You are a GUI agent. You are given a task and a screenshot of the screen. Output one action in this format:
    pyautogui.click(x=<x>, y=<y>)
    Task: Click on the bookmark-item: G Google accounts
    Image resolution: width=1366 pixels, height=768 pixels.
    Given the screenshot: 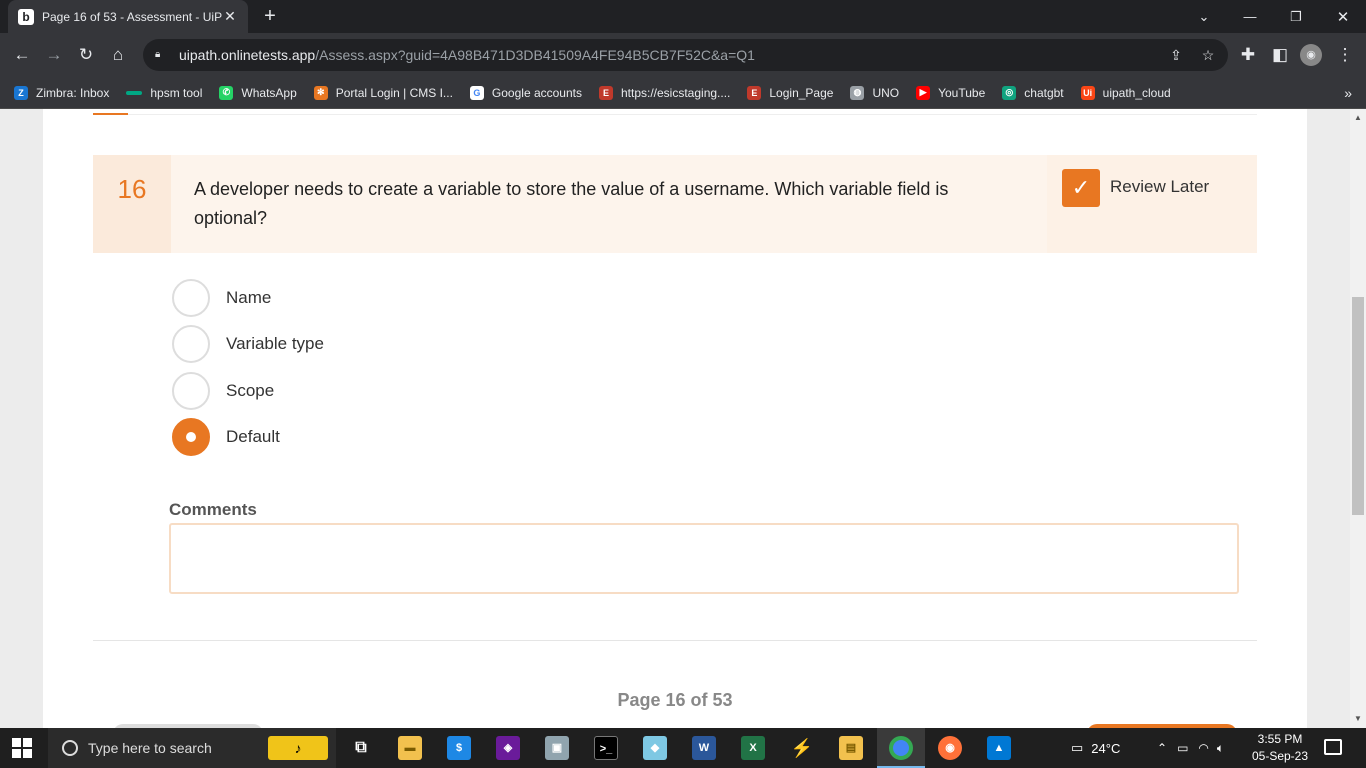 What is the action you would take?
    pyautogui.click(x=525, y=92)
    